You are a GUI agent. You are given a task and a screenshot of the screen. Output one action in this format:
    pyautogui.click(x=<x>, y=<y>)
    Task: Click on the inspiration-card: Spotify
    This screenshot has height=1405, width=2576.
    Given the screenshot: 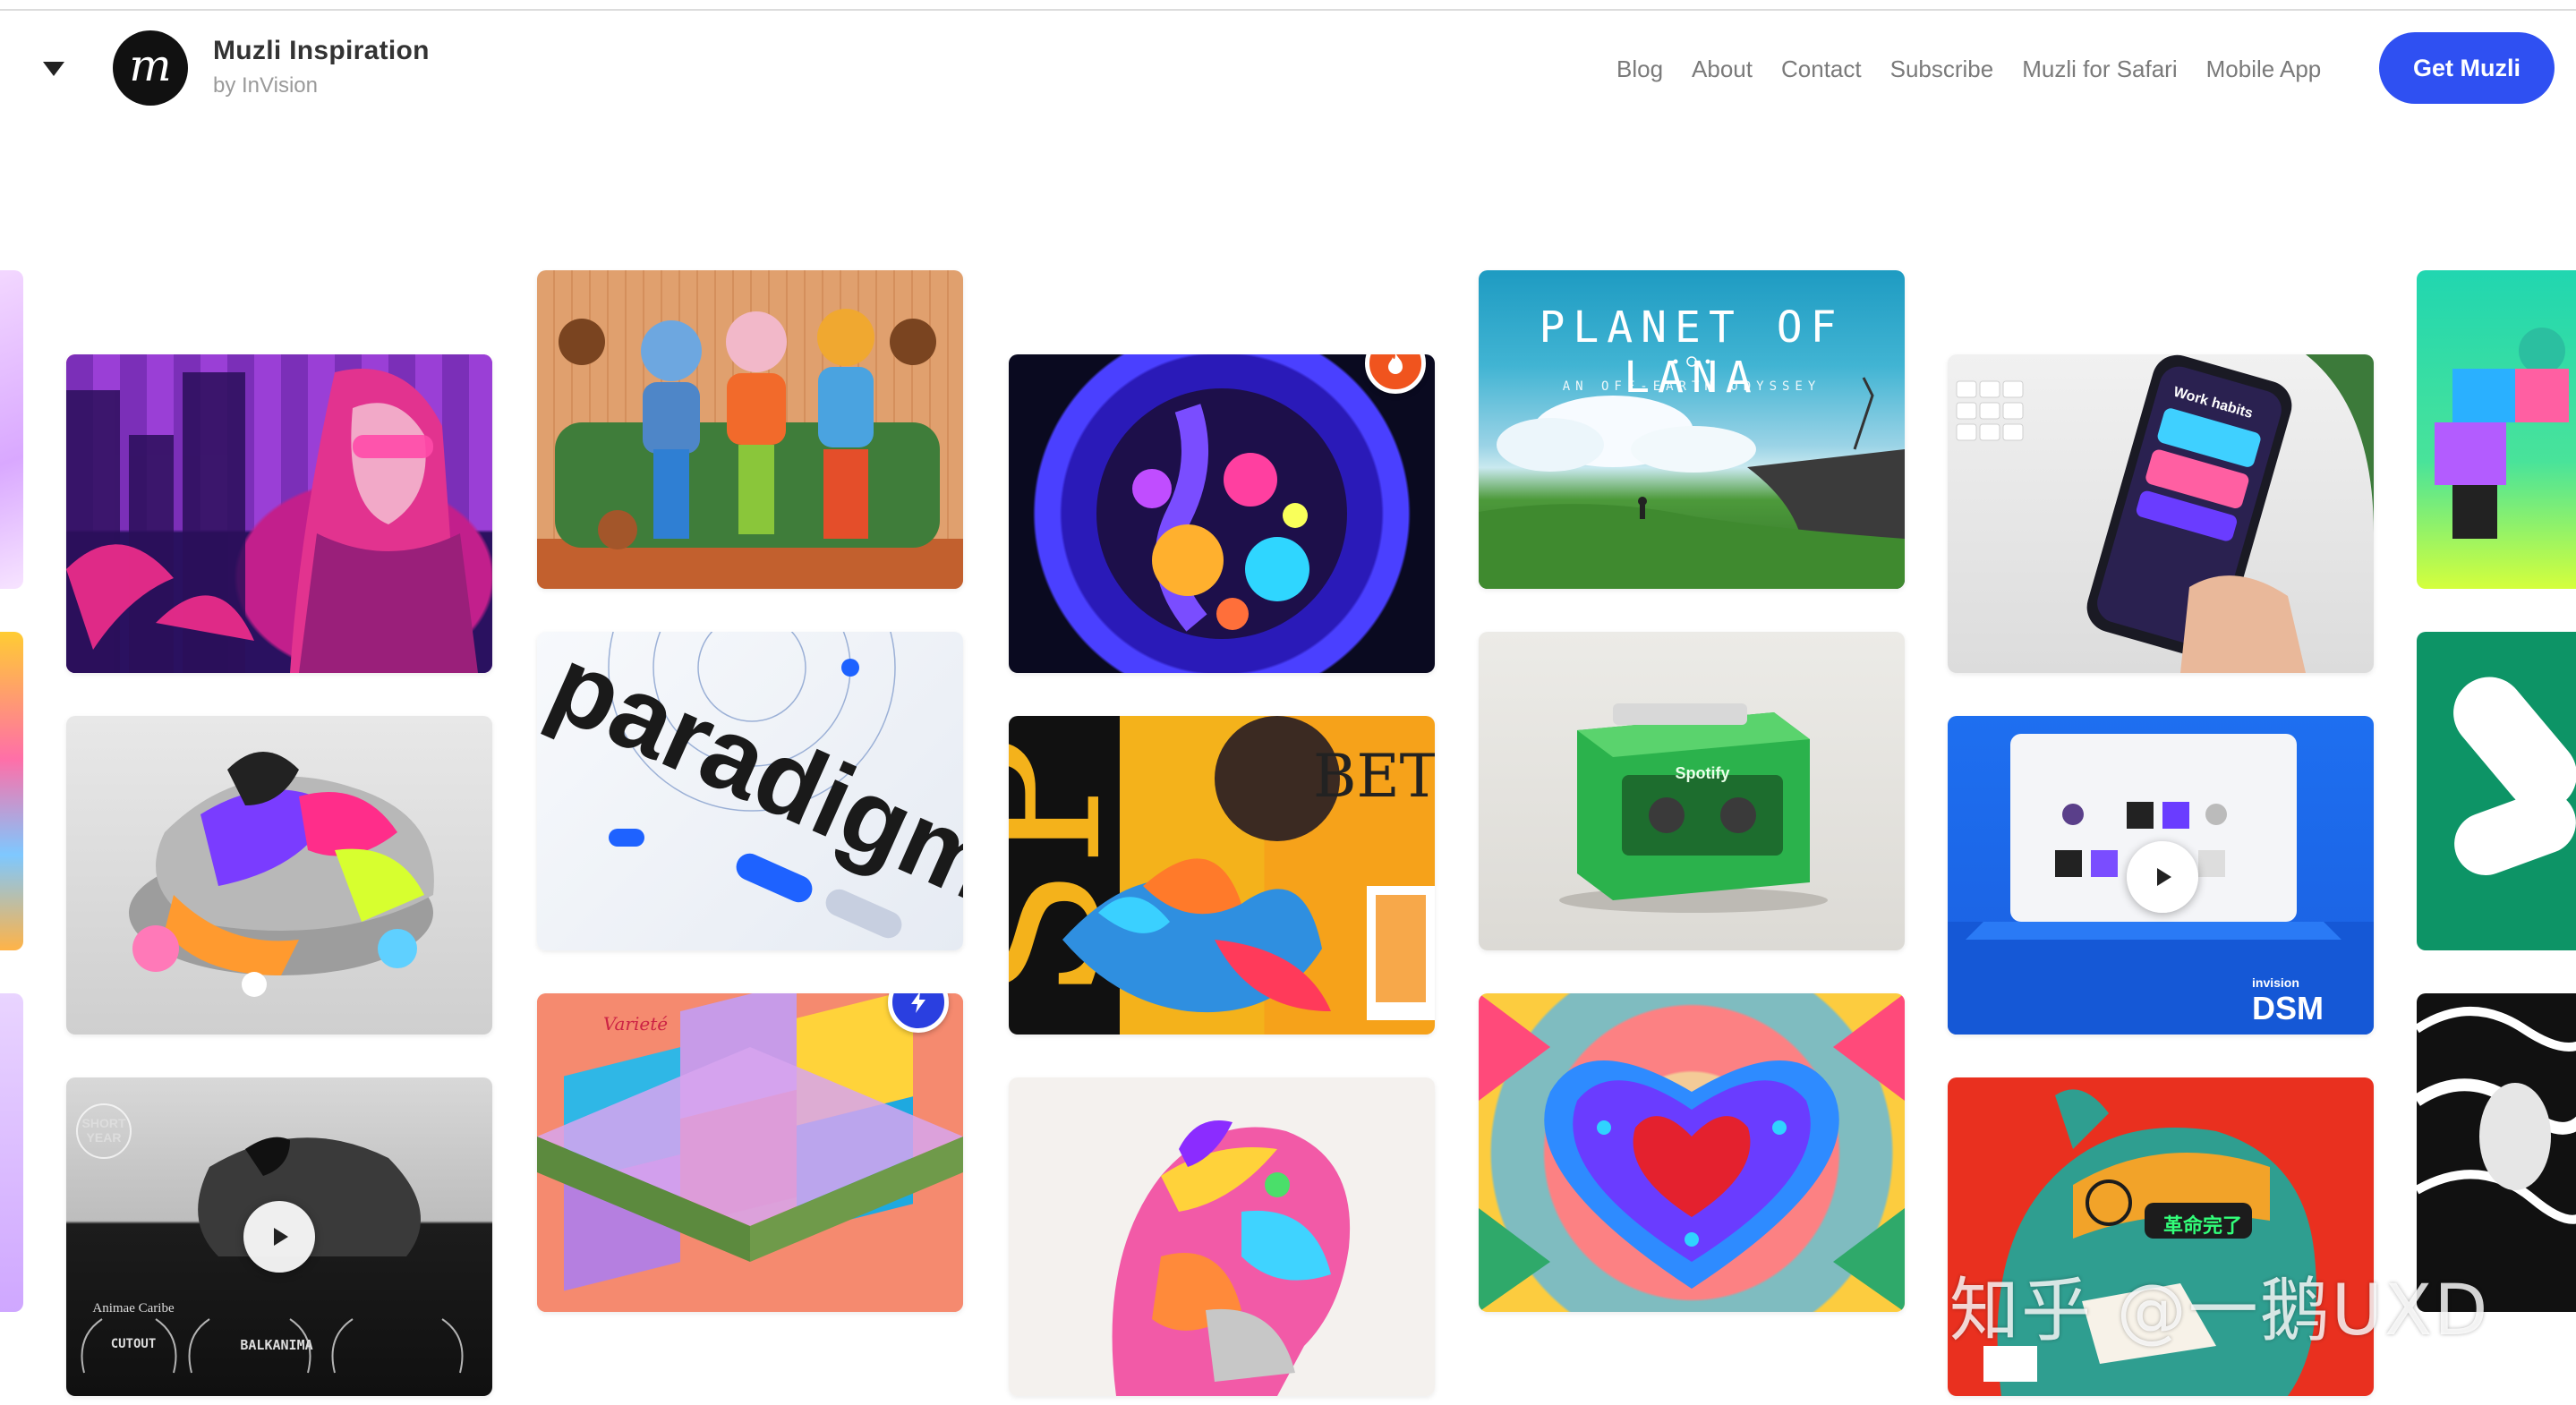 What is the action you would take?
    pyautogui.click(x=1692, y=791)
    